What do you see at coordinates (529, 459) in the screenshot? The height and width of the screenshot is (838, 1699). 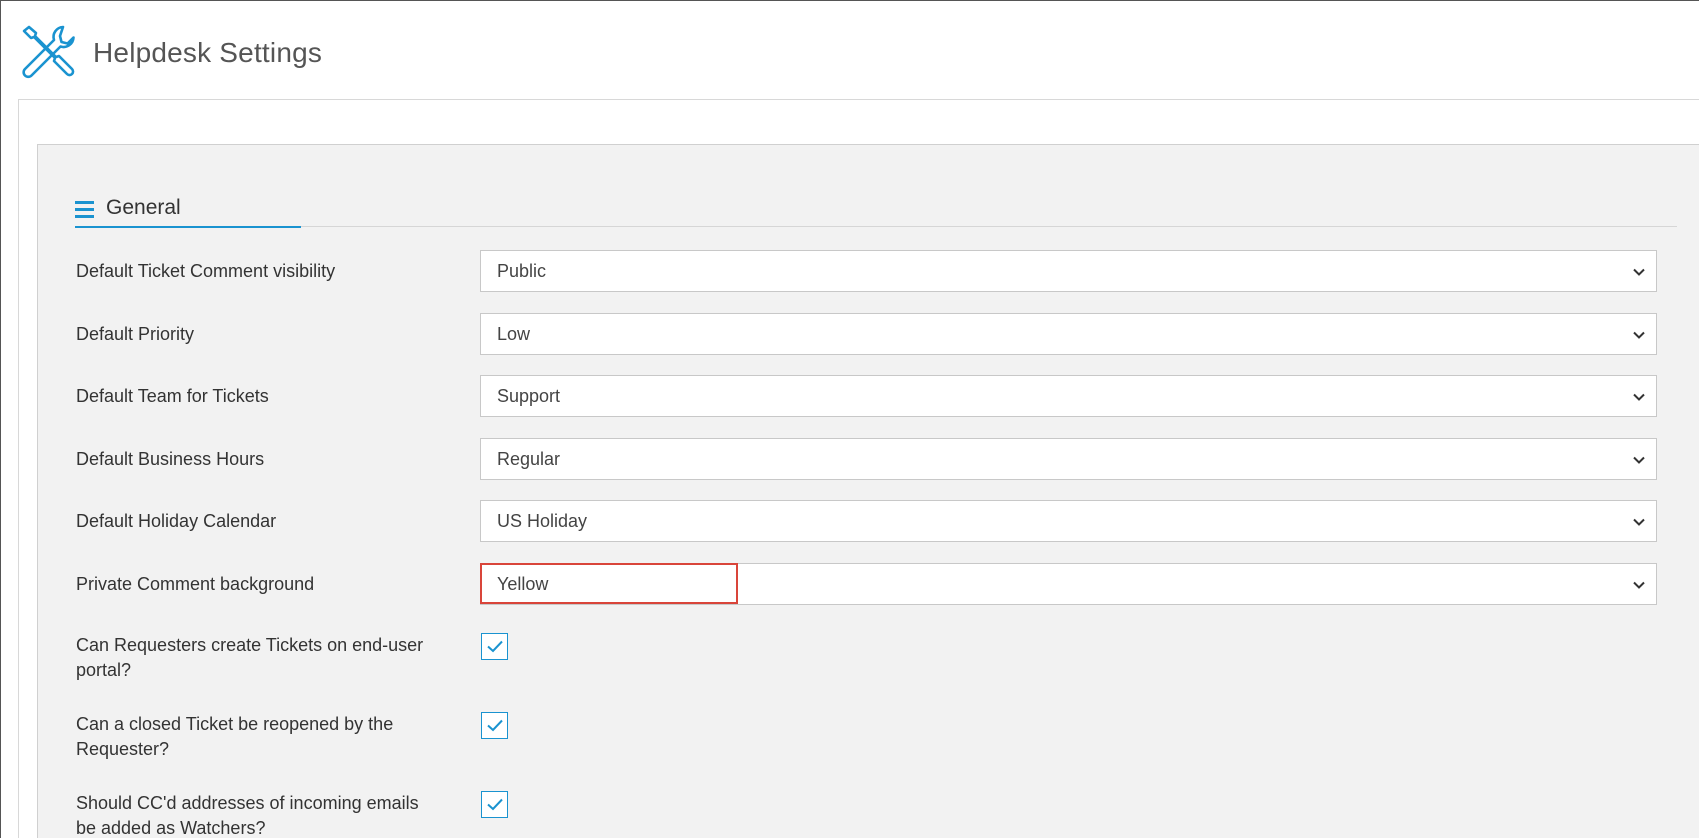 I see `business-hours-value: Regular` at bounding box center [529, 459].